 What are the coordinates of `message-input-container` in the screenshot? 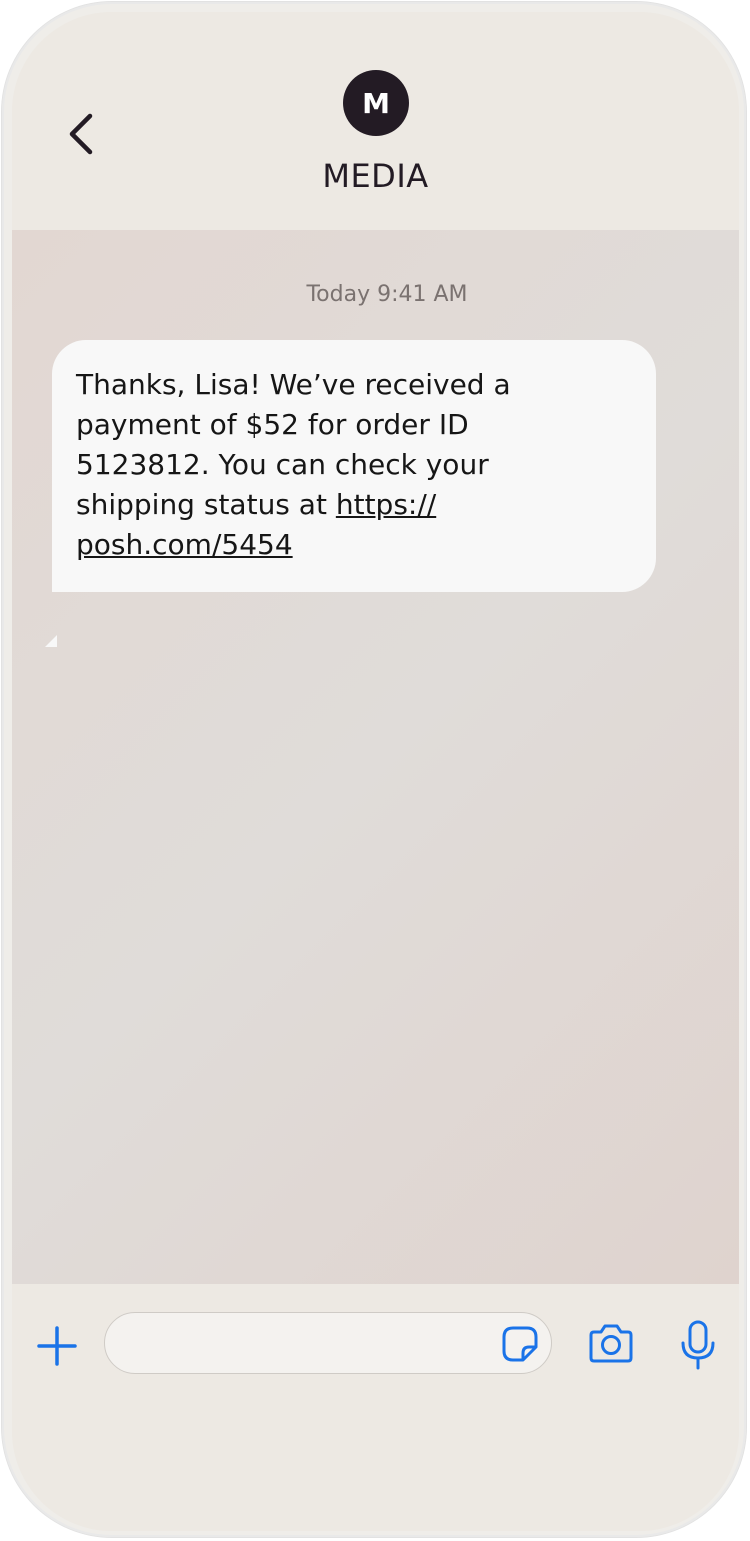 It's located at (328, 1343).